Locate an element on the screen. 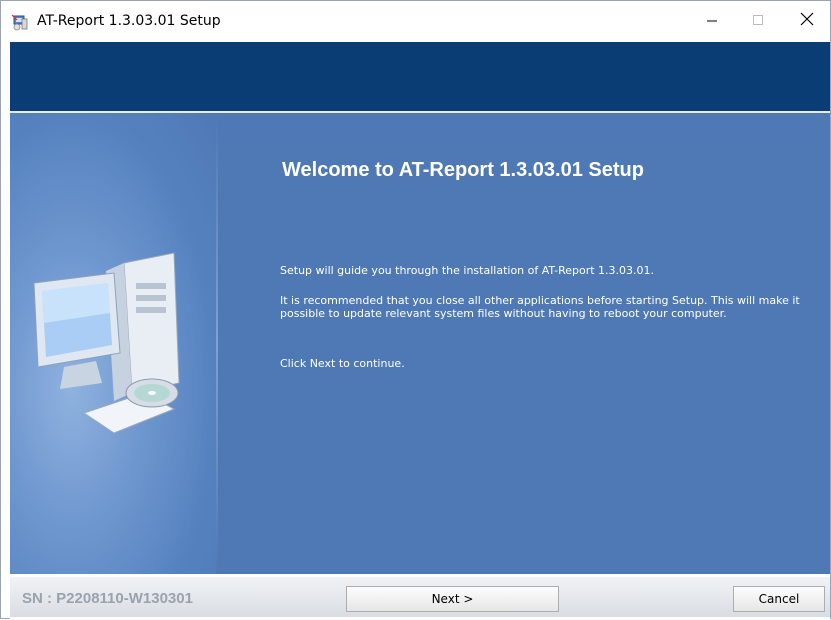 The height and width of the screenshot is (620, 831). close-button is located at coordinates (807, 21).